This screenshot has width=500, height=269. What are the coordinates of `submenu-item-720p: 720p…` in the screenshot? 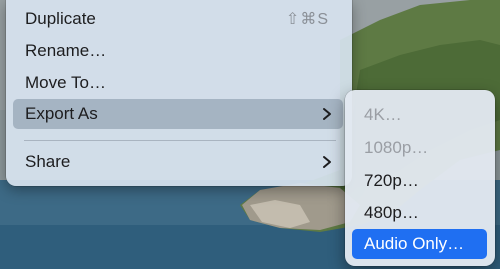 It's located at (419, 181).